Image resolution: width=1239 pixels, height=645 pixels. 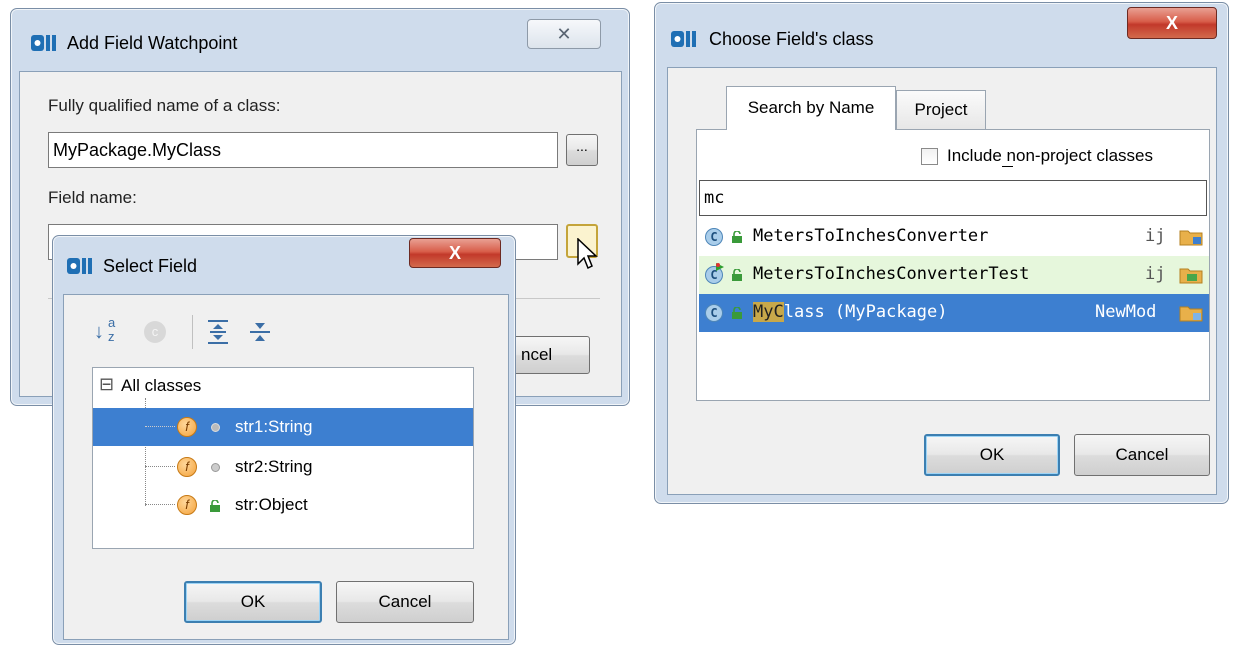 What do you see at coordinates (791, 39) in the screenshot?
I see `window-title: Choose Field's class` at bounding box center [791, 39].